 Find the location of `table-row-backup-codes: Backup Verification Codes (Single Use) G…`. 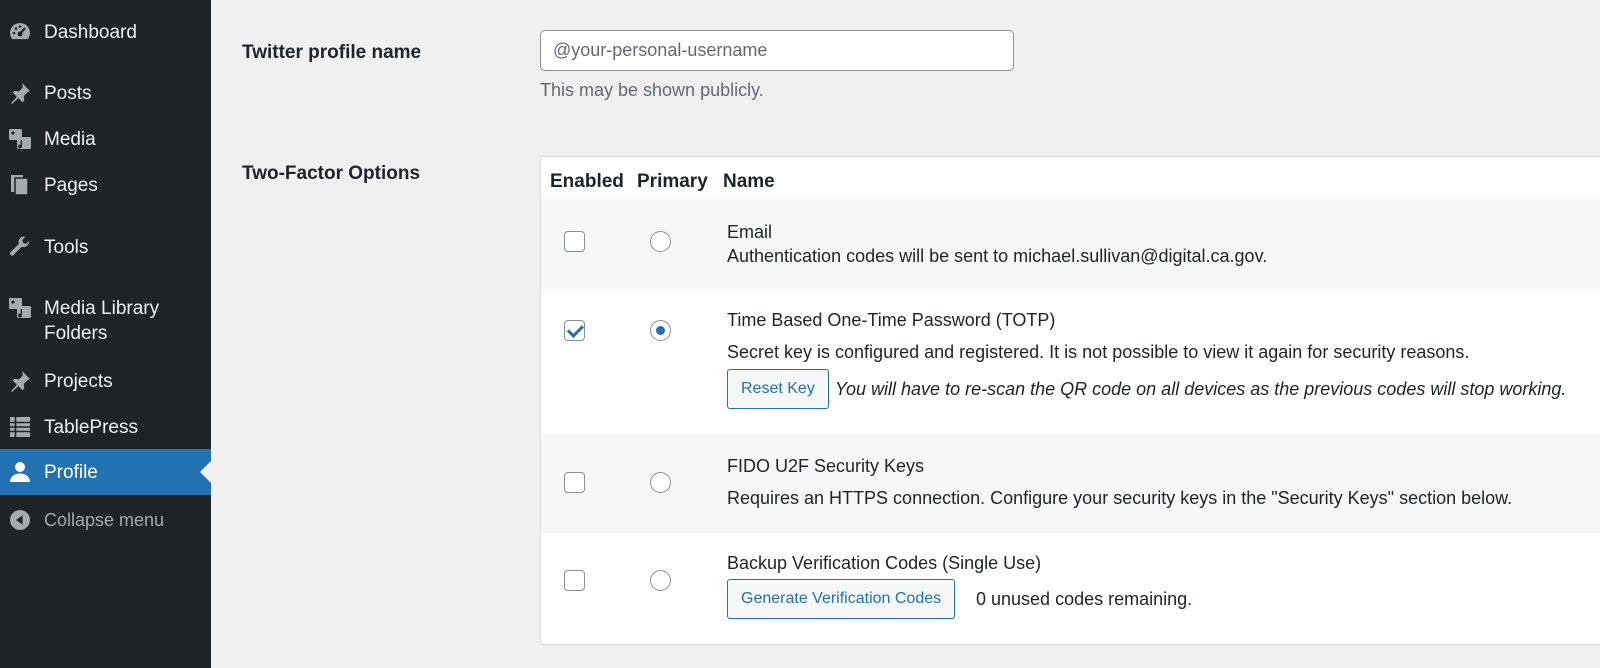

table-row-backup-codes: Backup Verification Codes (Single Use) G… is located at coordinates (1070, 589).